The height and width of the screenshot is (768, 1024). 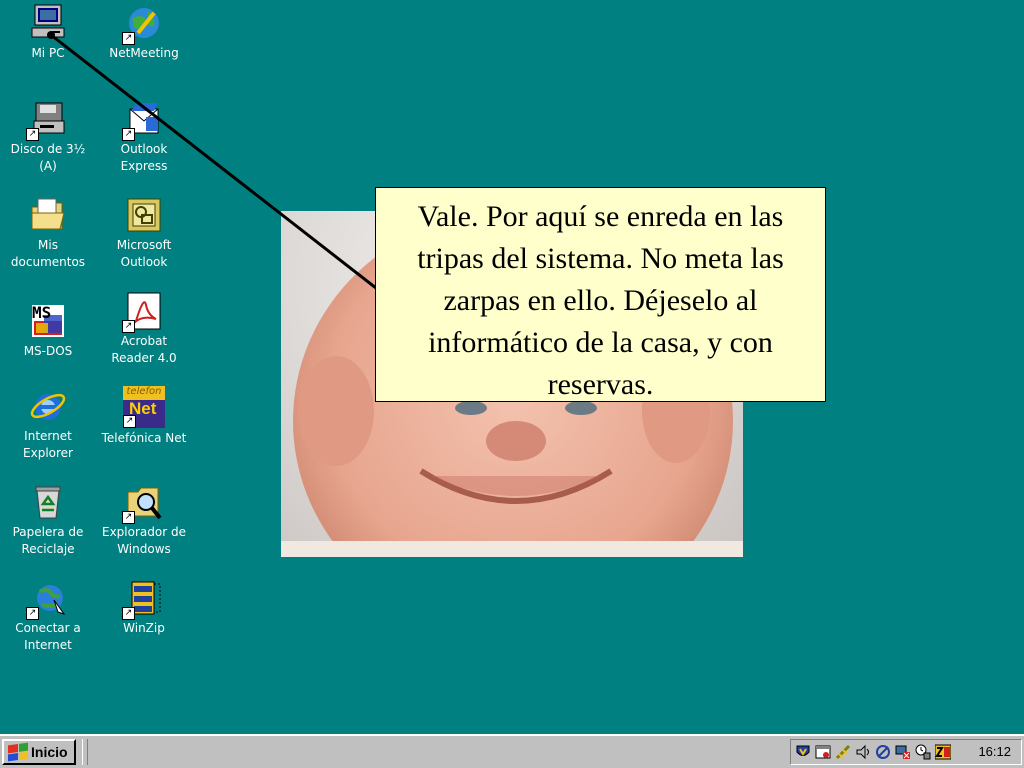 I want to click on icon-label: Mis documentos, so click(x=48, y=253).